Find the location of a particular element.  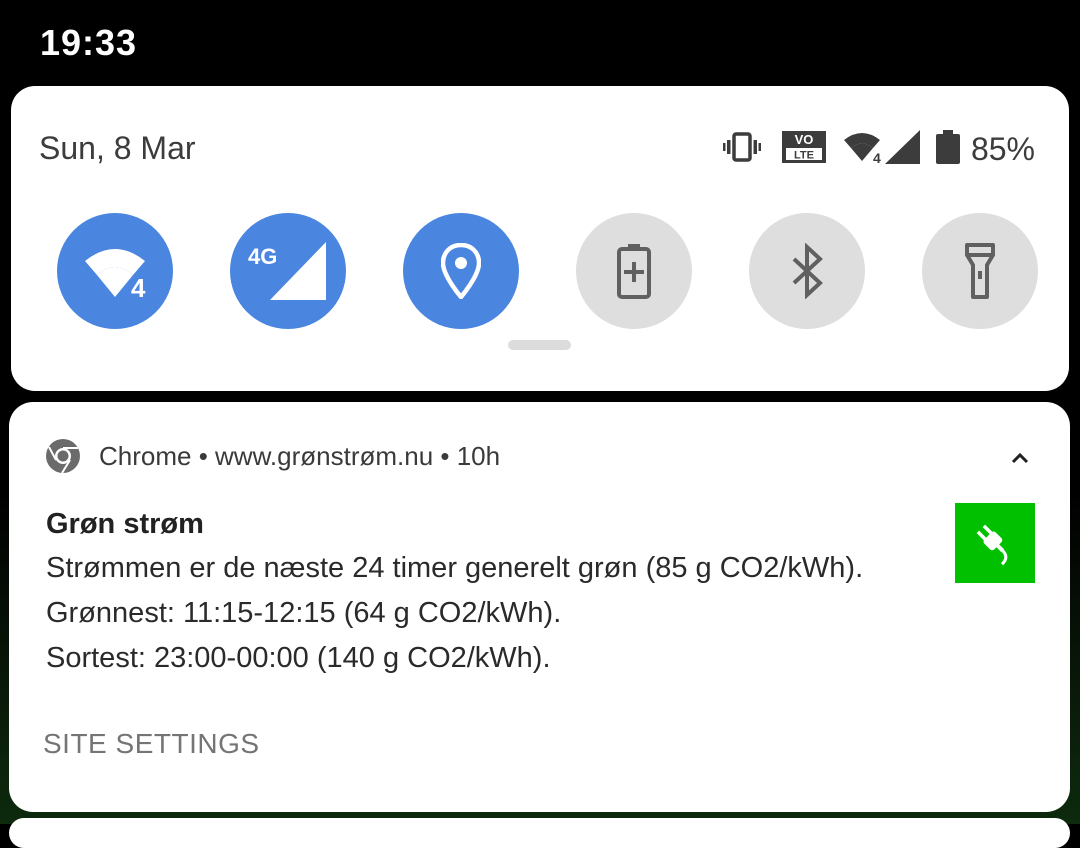

tile-wifi: 4 is located at coordinates (115, 271).